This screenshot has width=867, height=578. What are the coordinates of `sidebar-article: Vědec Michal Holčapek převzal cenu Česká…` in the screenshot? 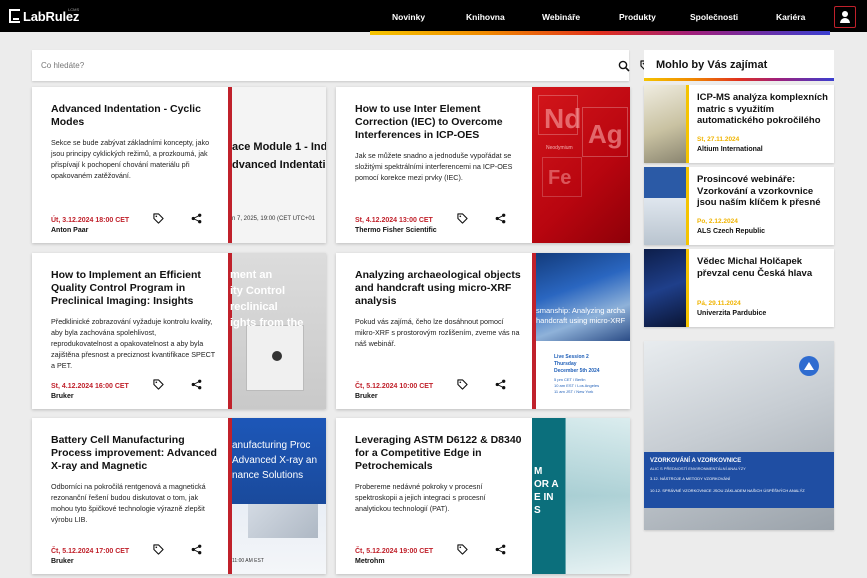 It's located at (739, 288).